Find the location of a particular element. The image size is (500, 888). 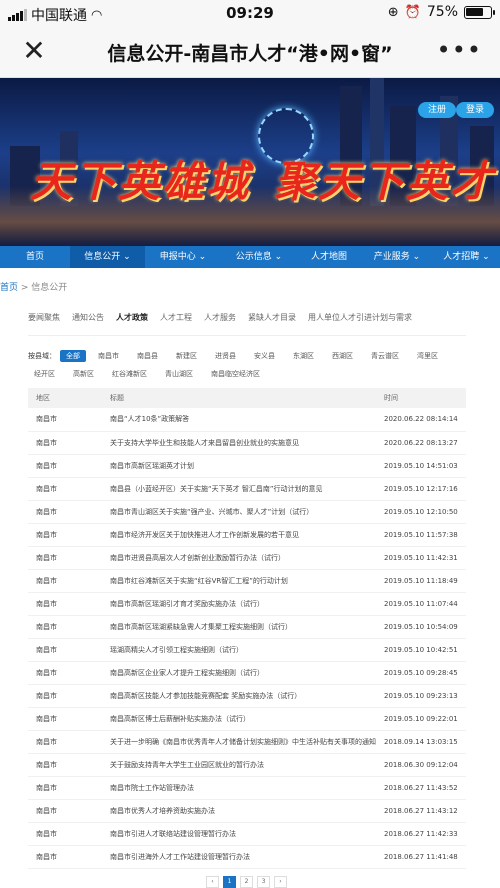

column-header-time: 时间 is located at coordinates (421, 398).